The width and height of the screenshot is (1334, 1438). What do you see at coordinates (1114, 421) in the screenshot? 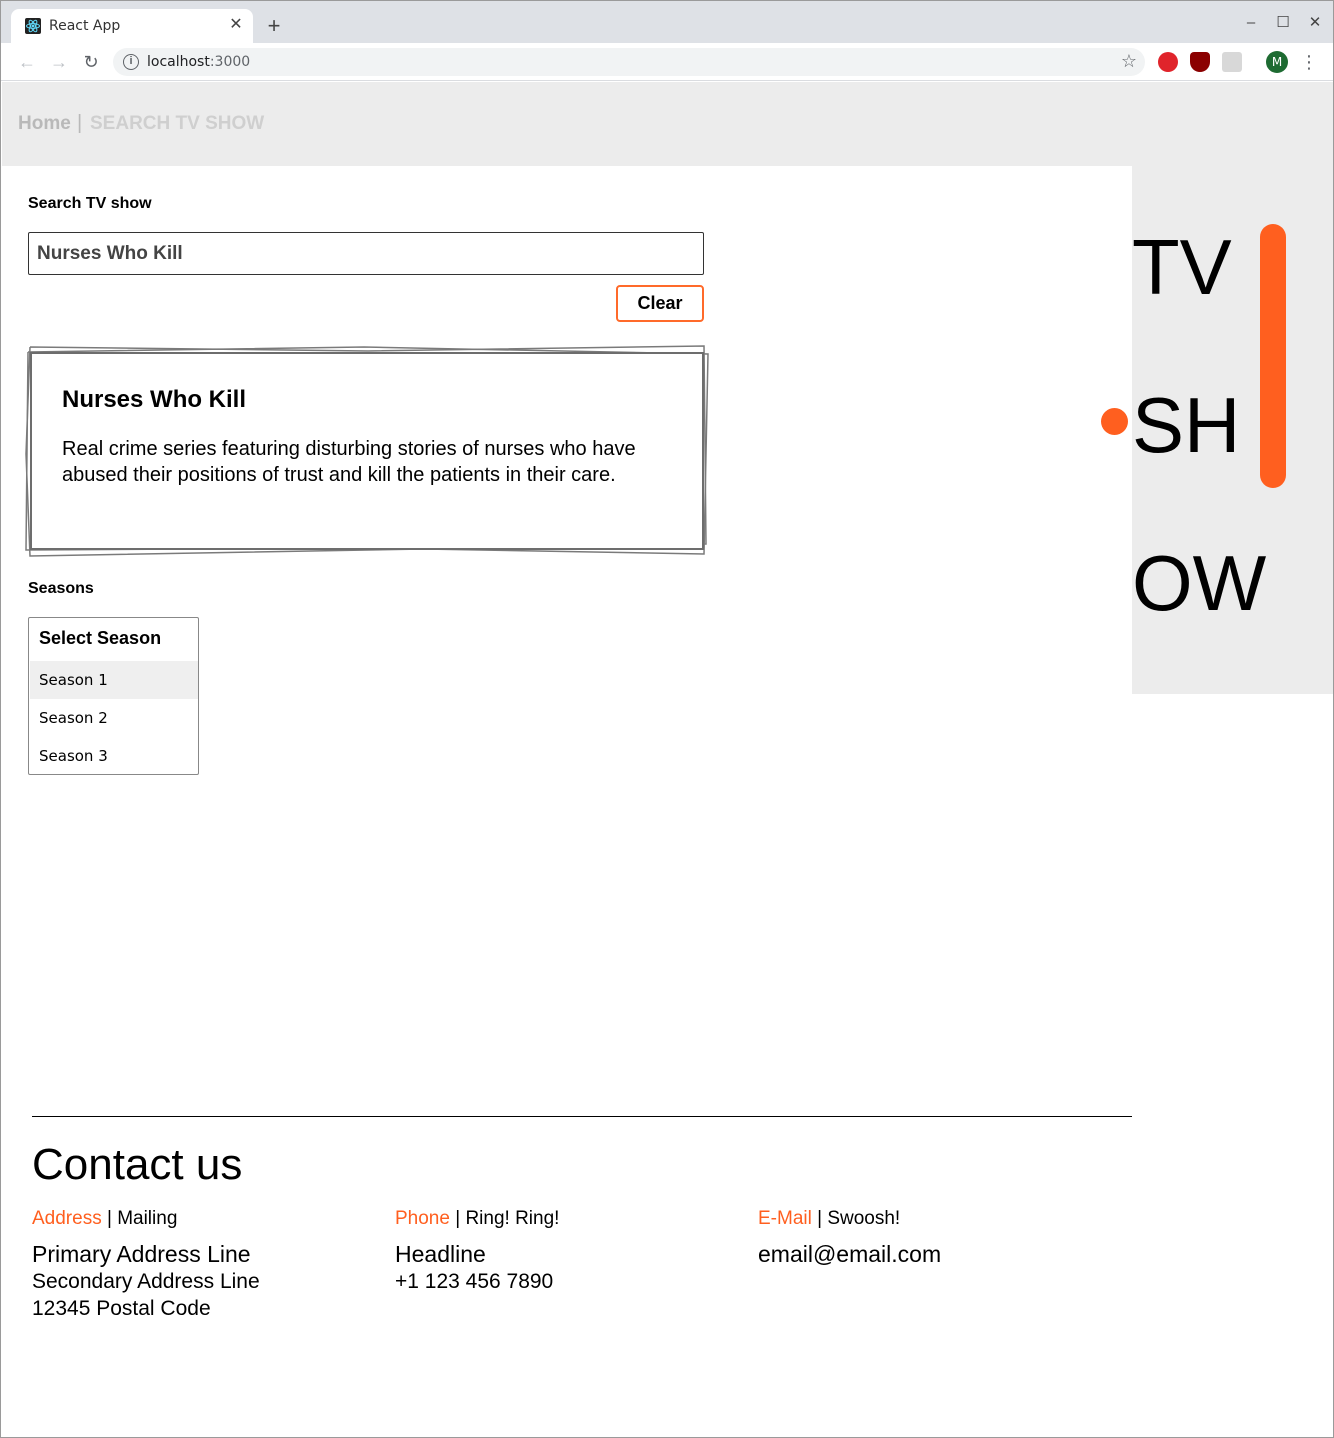
I see `side-banner-dot` at bounding box center [1114, 421].